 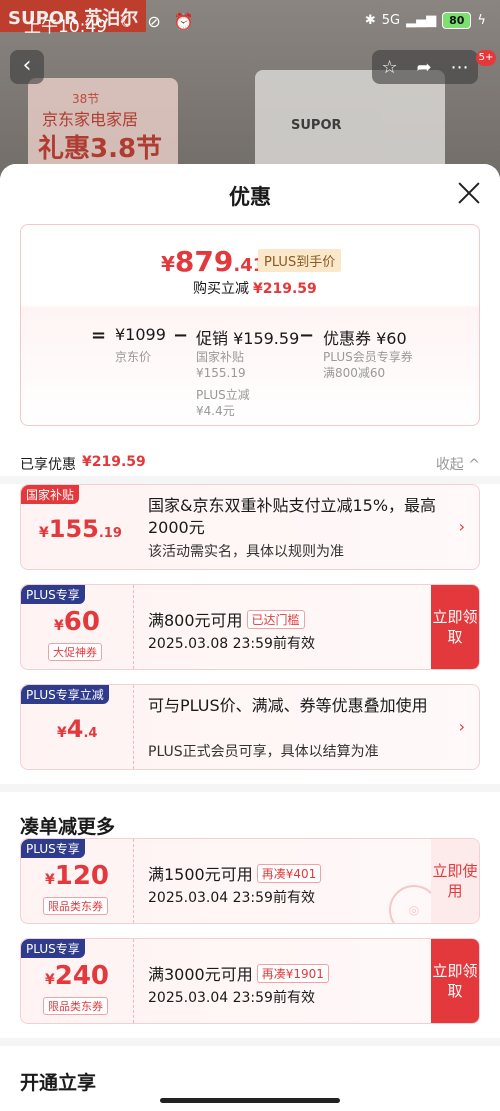 I want to click on enjoyed-label: 已享优惠, so click(x=48, y=465).